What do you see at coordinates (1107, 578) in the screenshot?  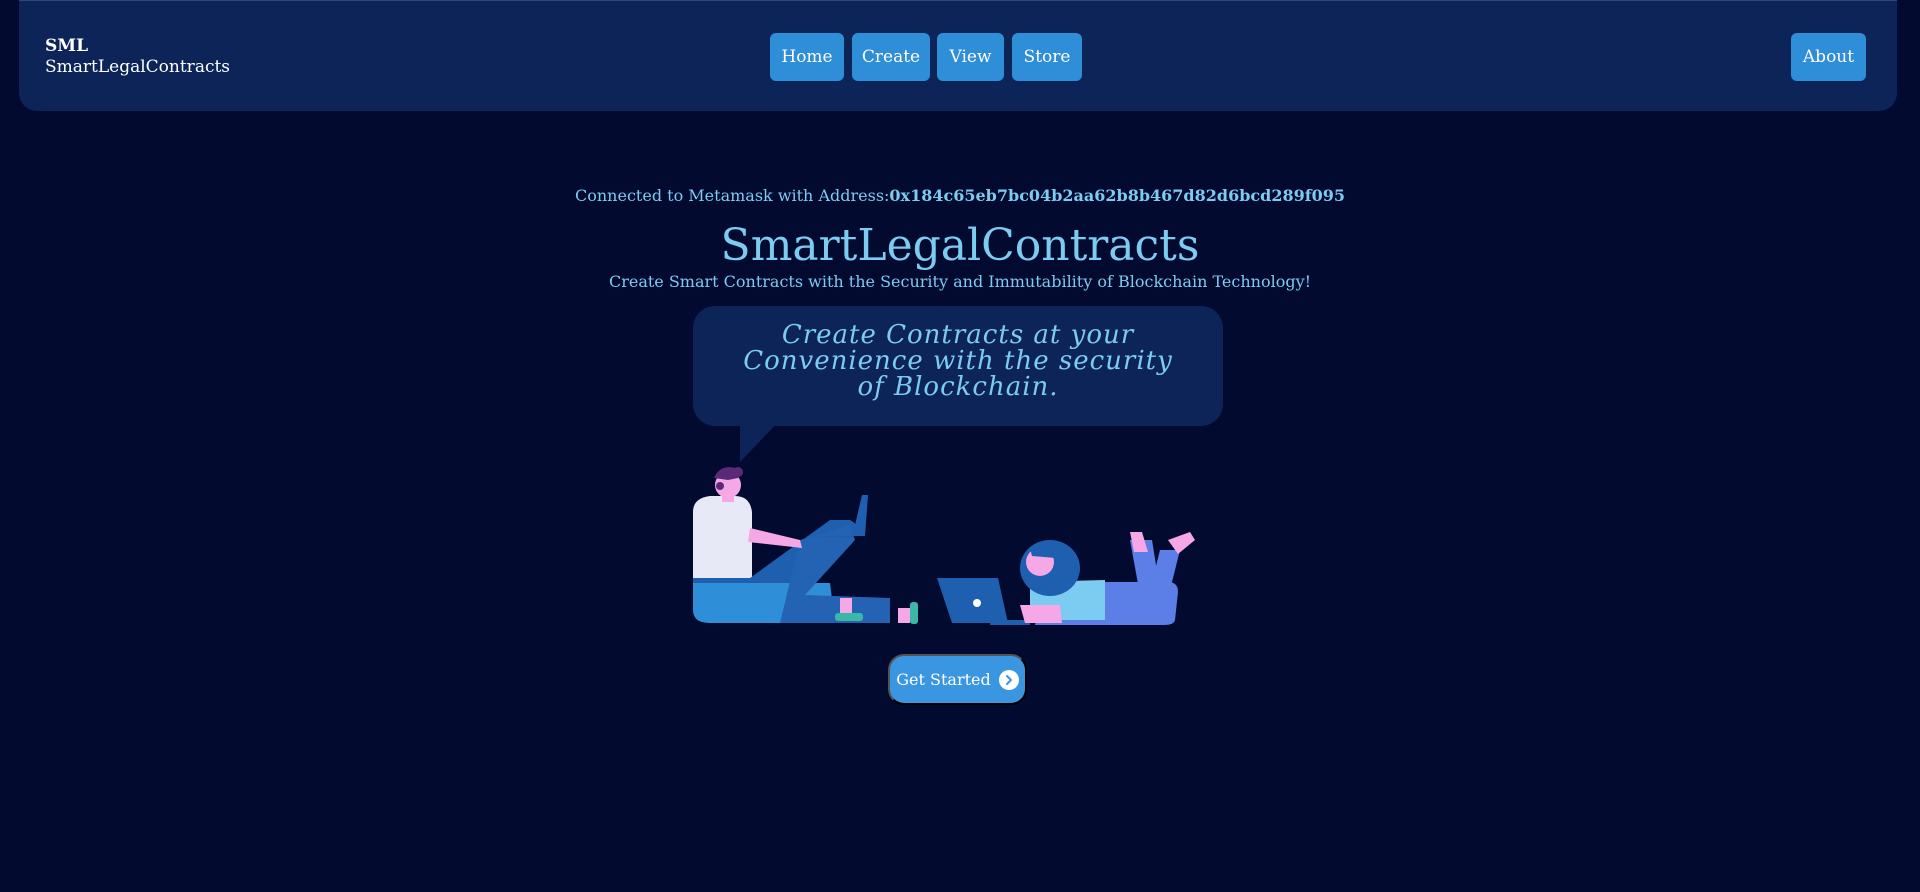 I see `woman-figure` at bounding box center [1107, 578].